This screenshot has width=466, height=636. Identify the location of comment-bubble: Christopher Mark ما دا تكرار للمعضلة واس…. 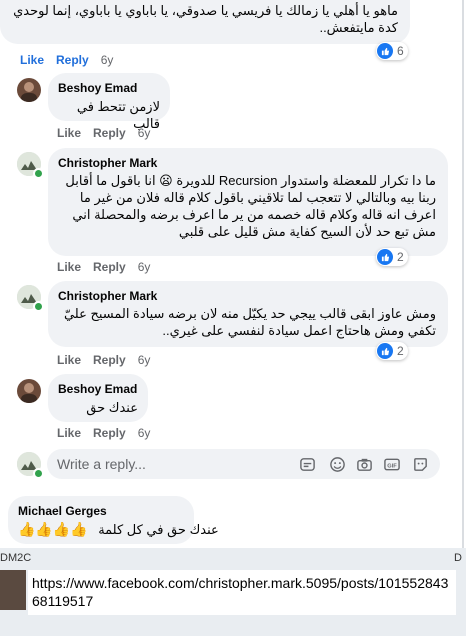
(248, 202).